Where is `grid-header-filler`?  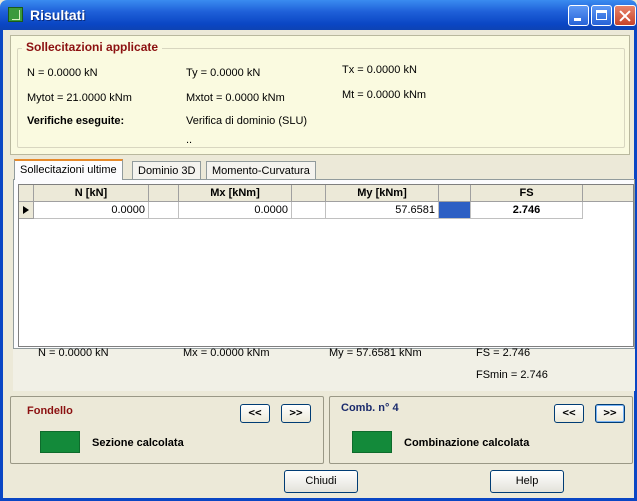
grid-header-filler is located at coordinates (608, 193).